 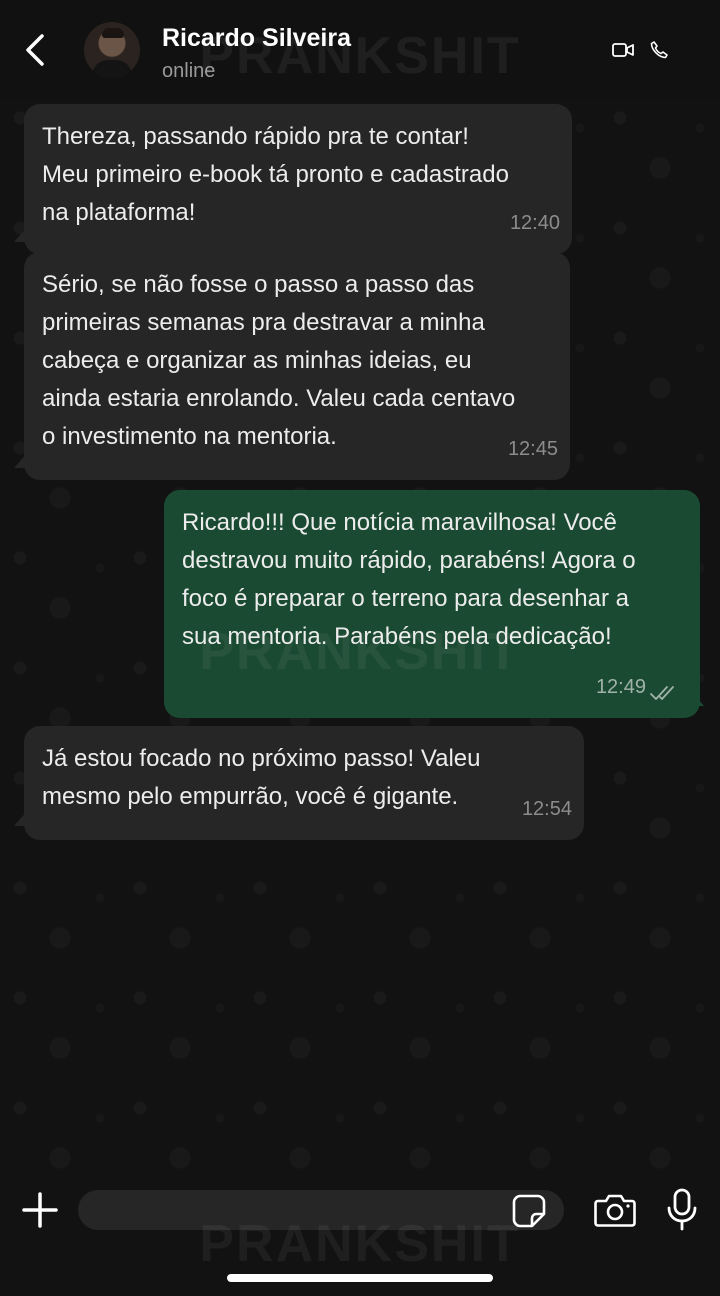 What do you see at coordinates (112, 69) in the screenshot?
I see `avatar-body` at bounding box center [112, 69].